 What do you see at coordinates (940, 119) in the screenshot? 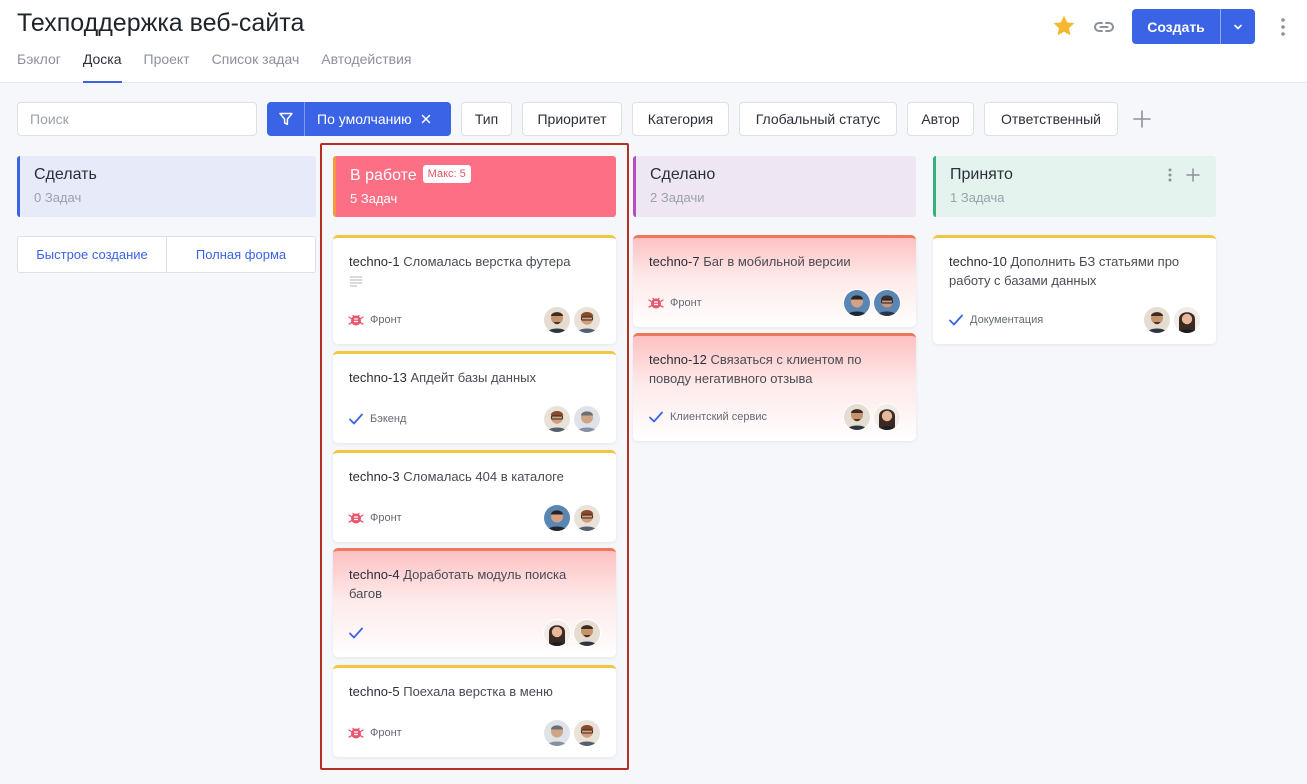
I see `filter-chip-author: Автор` at bounding box center [940, 119].